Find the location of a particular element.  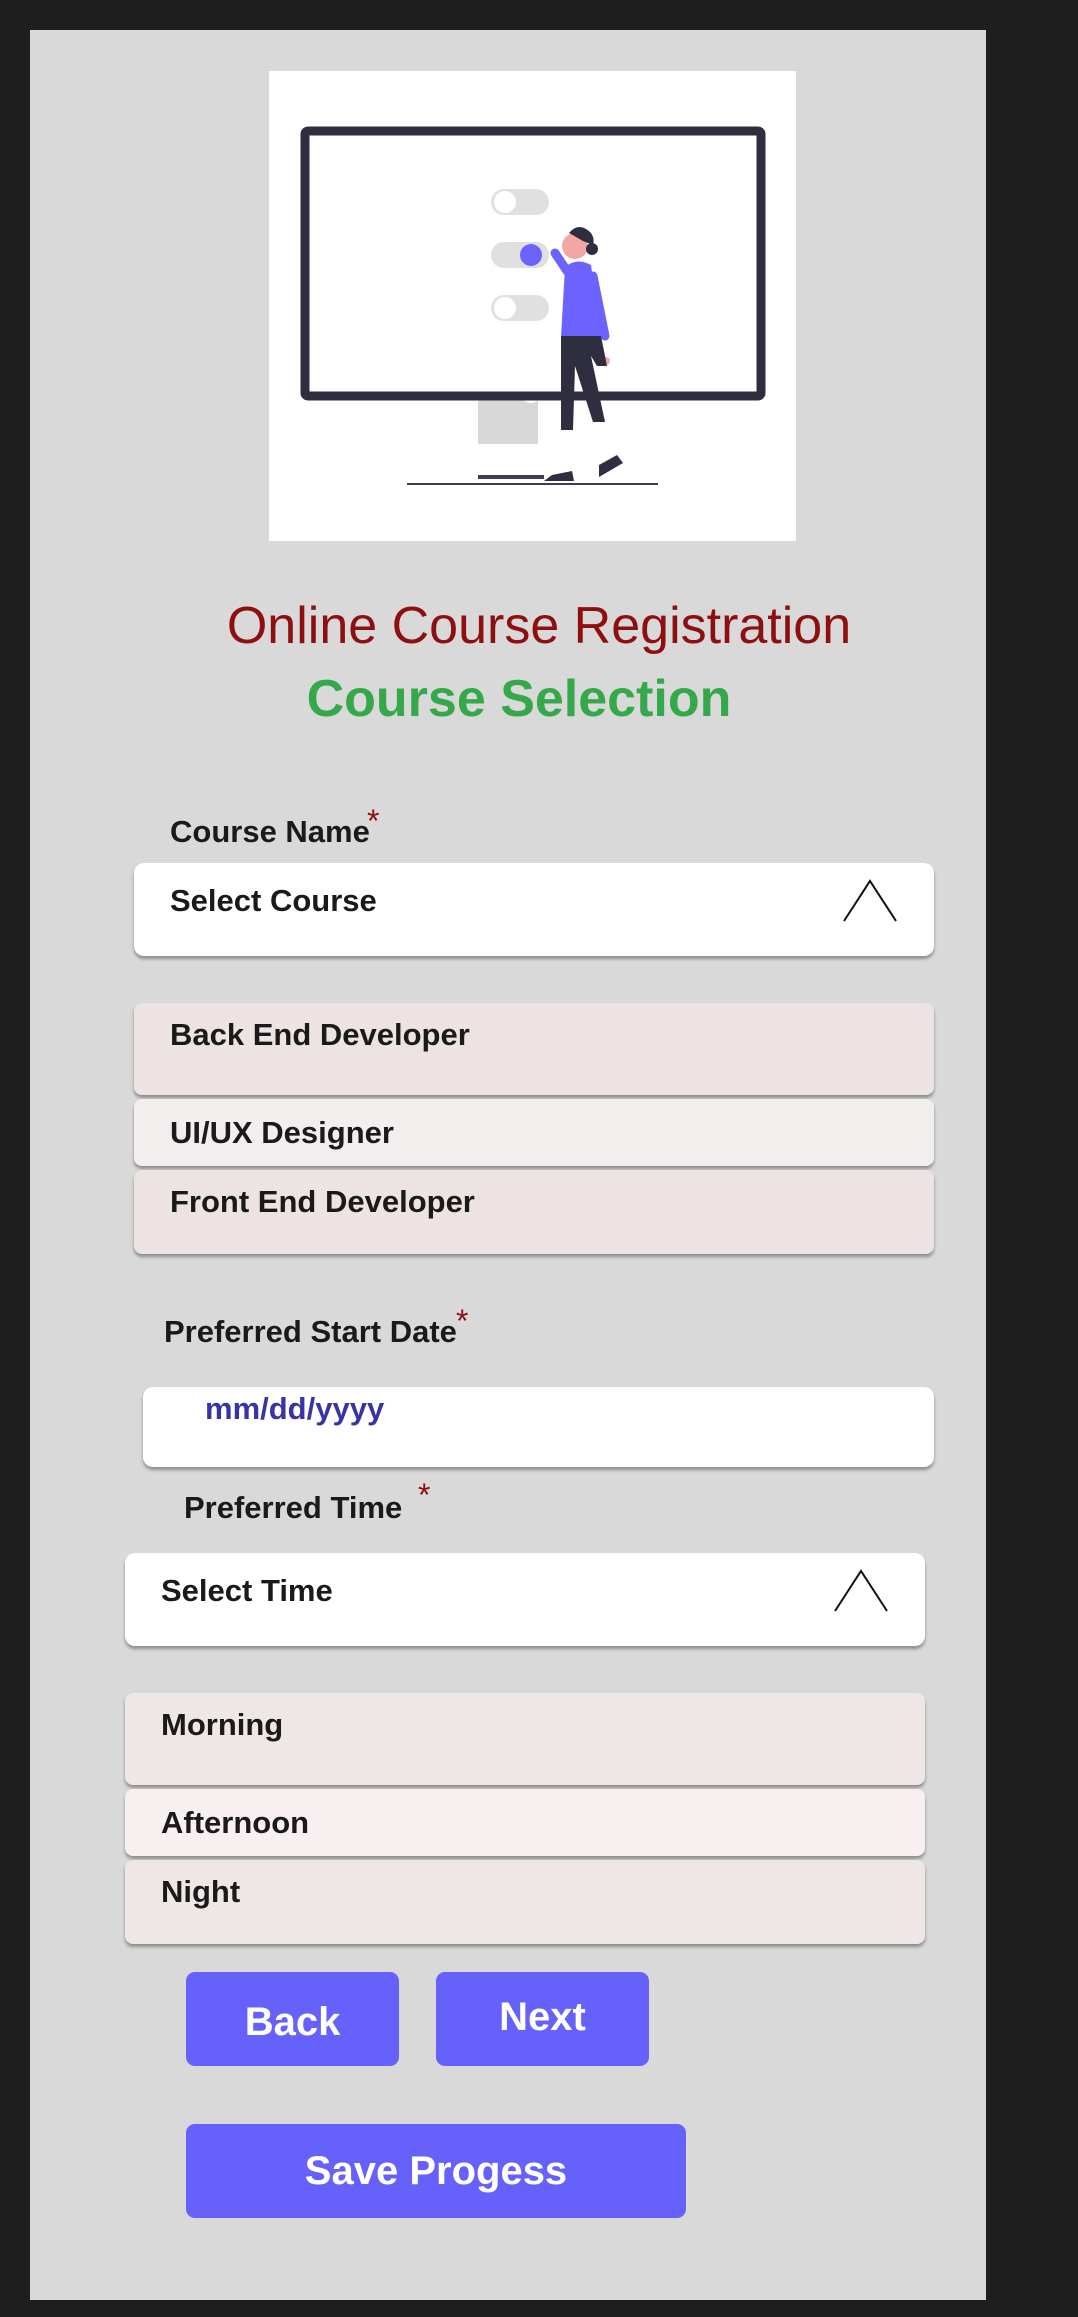

option-label: Night is located at coordinates (201, 1891).